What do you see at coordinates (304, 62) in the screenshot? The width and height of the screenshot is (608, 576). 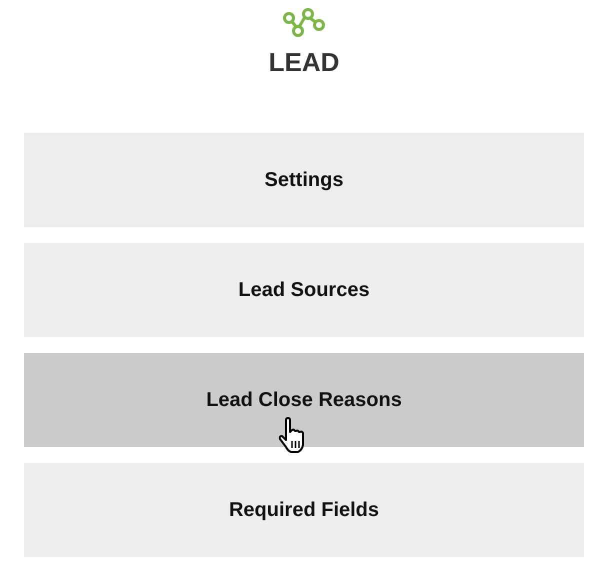 I see `page-title: LEAD` at bounding box center [304, 62].